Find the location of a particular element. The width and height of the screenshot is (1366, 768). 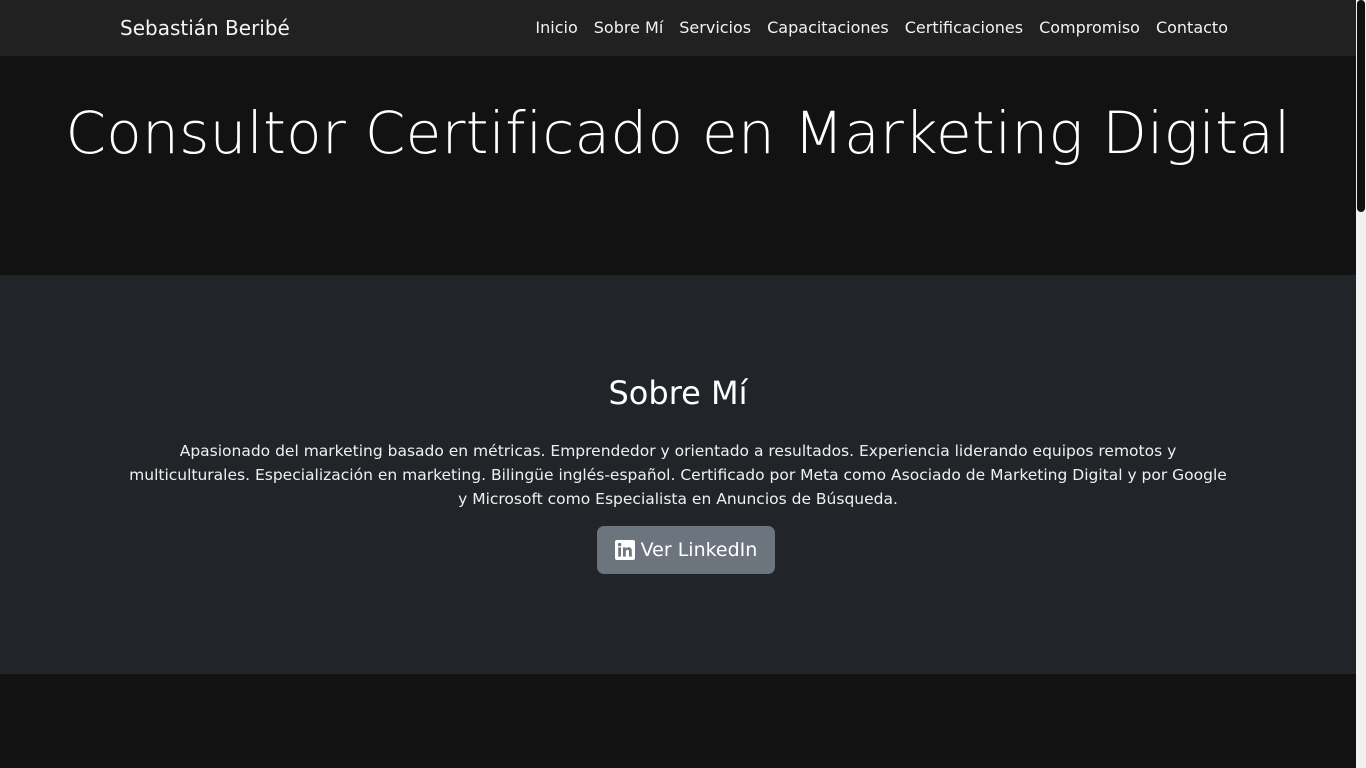

nav-link-compromiso: Compromiso is located at coordinates (1089, 28).